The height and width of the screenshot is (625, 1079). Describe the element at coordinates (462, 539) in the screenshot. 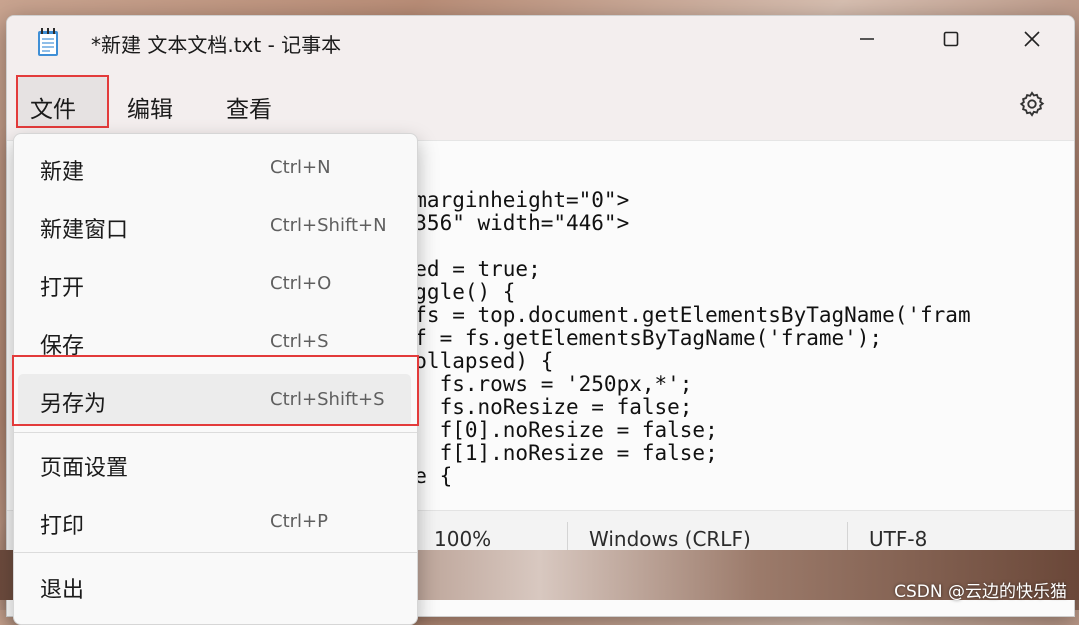

I see `zoom-level: 100%` at that location.